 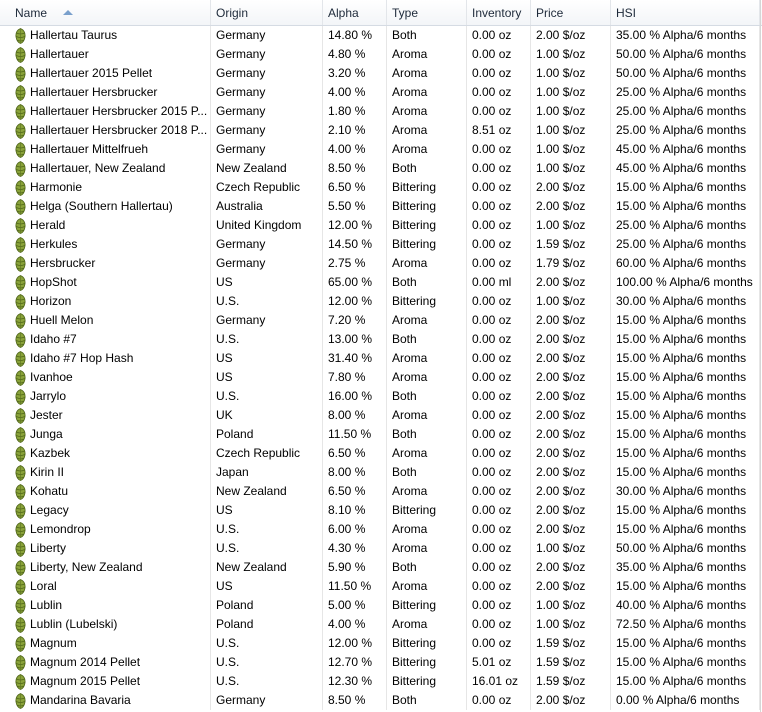 What do you see at coordinates (347, 700) in the screenshot?
I see `alpha-text: 8.50 %` at bounding box center [347, 700].